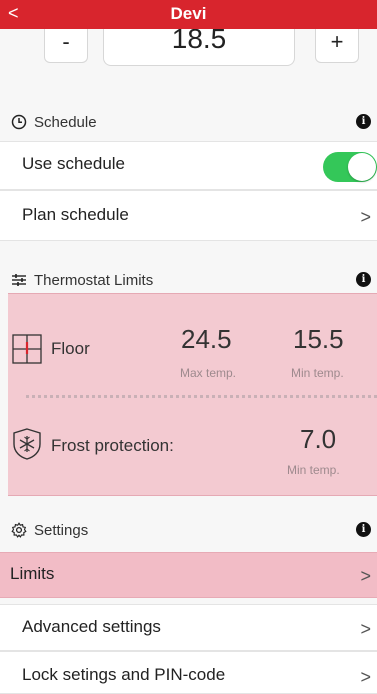  What do you see at coordinates (201, 396) in the screenshot?
I see `separator` at bounding box center [201, 396].